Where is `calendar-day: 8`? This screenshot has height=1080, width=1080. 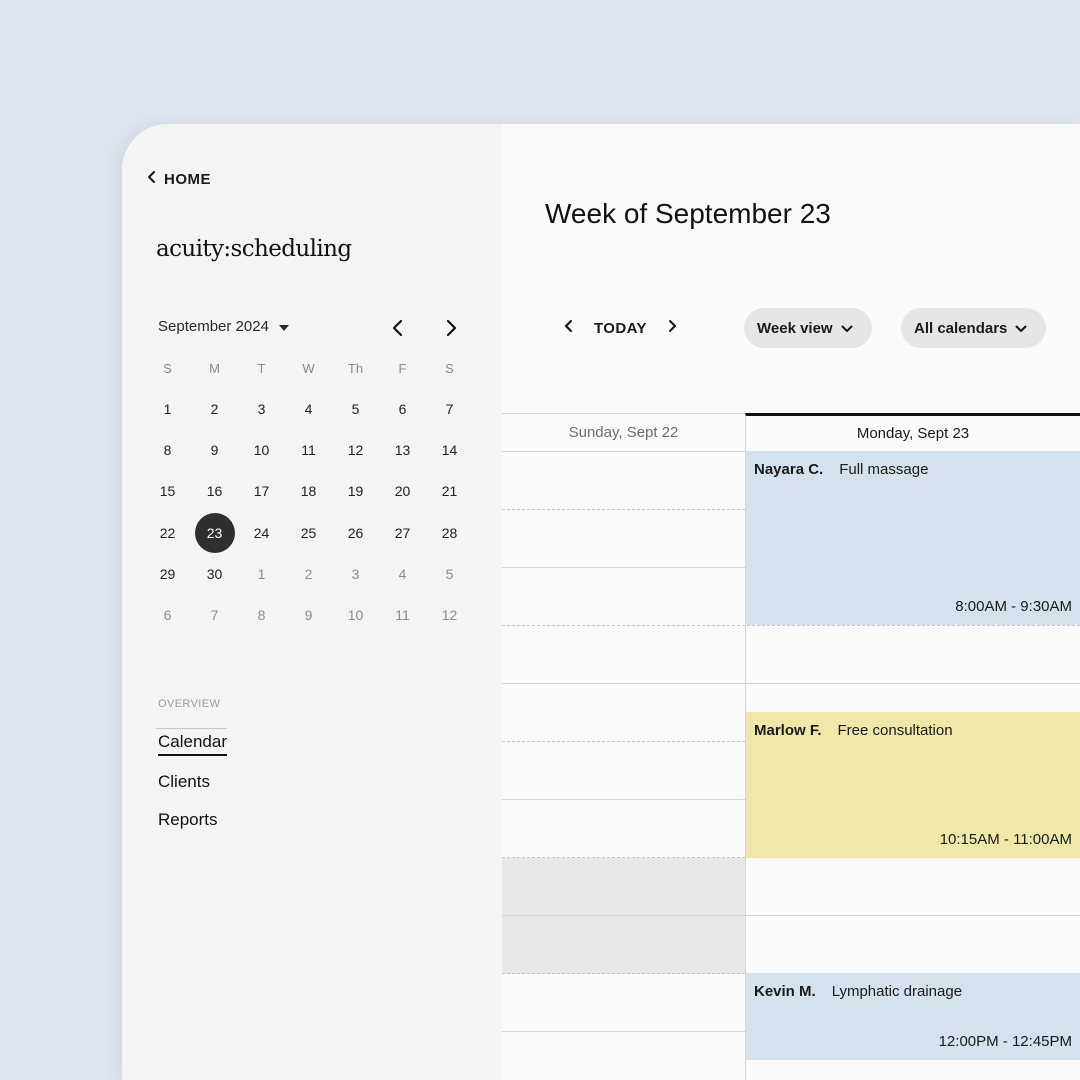
calendar-day: 8 is located at coordinates (167, 449).